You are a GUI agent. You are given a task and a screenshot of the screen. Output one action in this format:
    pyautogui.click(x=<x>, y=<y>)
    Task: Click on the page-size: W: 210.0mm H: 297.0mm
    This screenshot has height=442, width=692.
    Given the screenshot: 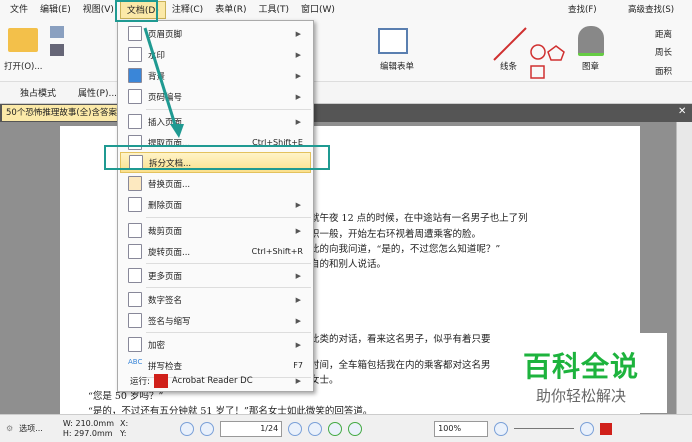 What is the action you would take?
    pyautogui.click(x=88, y=429)
    